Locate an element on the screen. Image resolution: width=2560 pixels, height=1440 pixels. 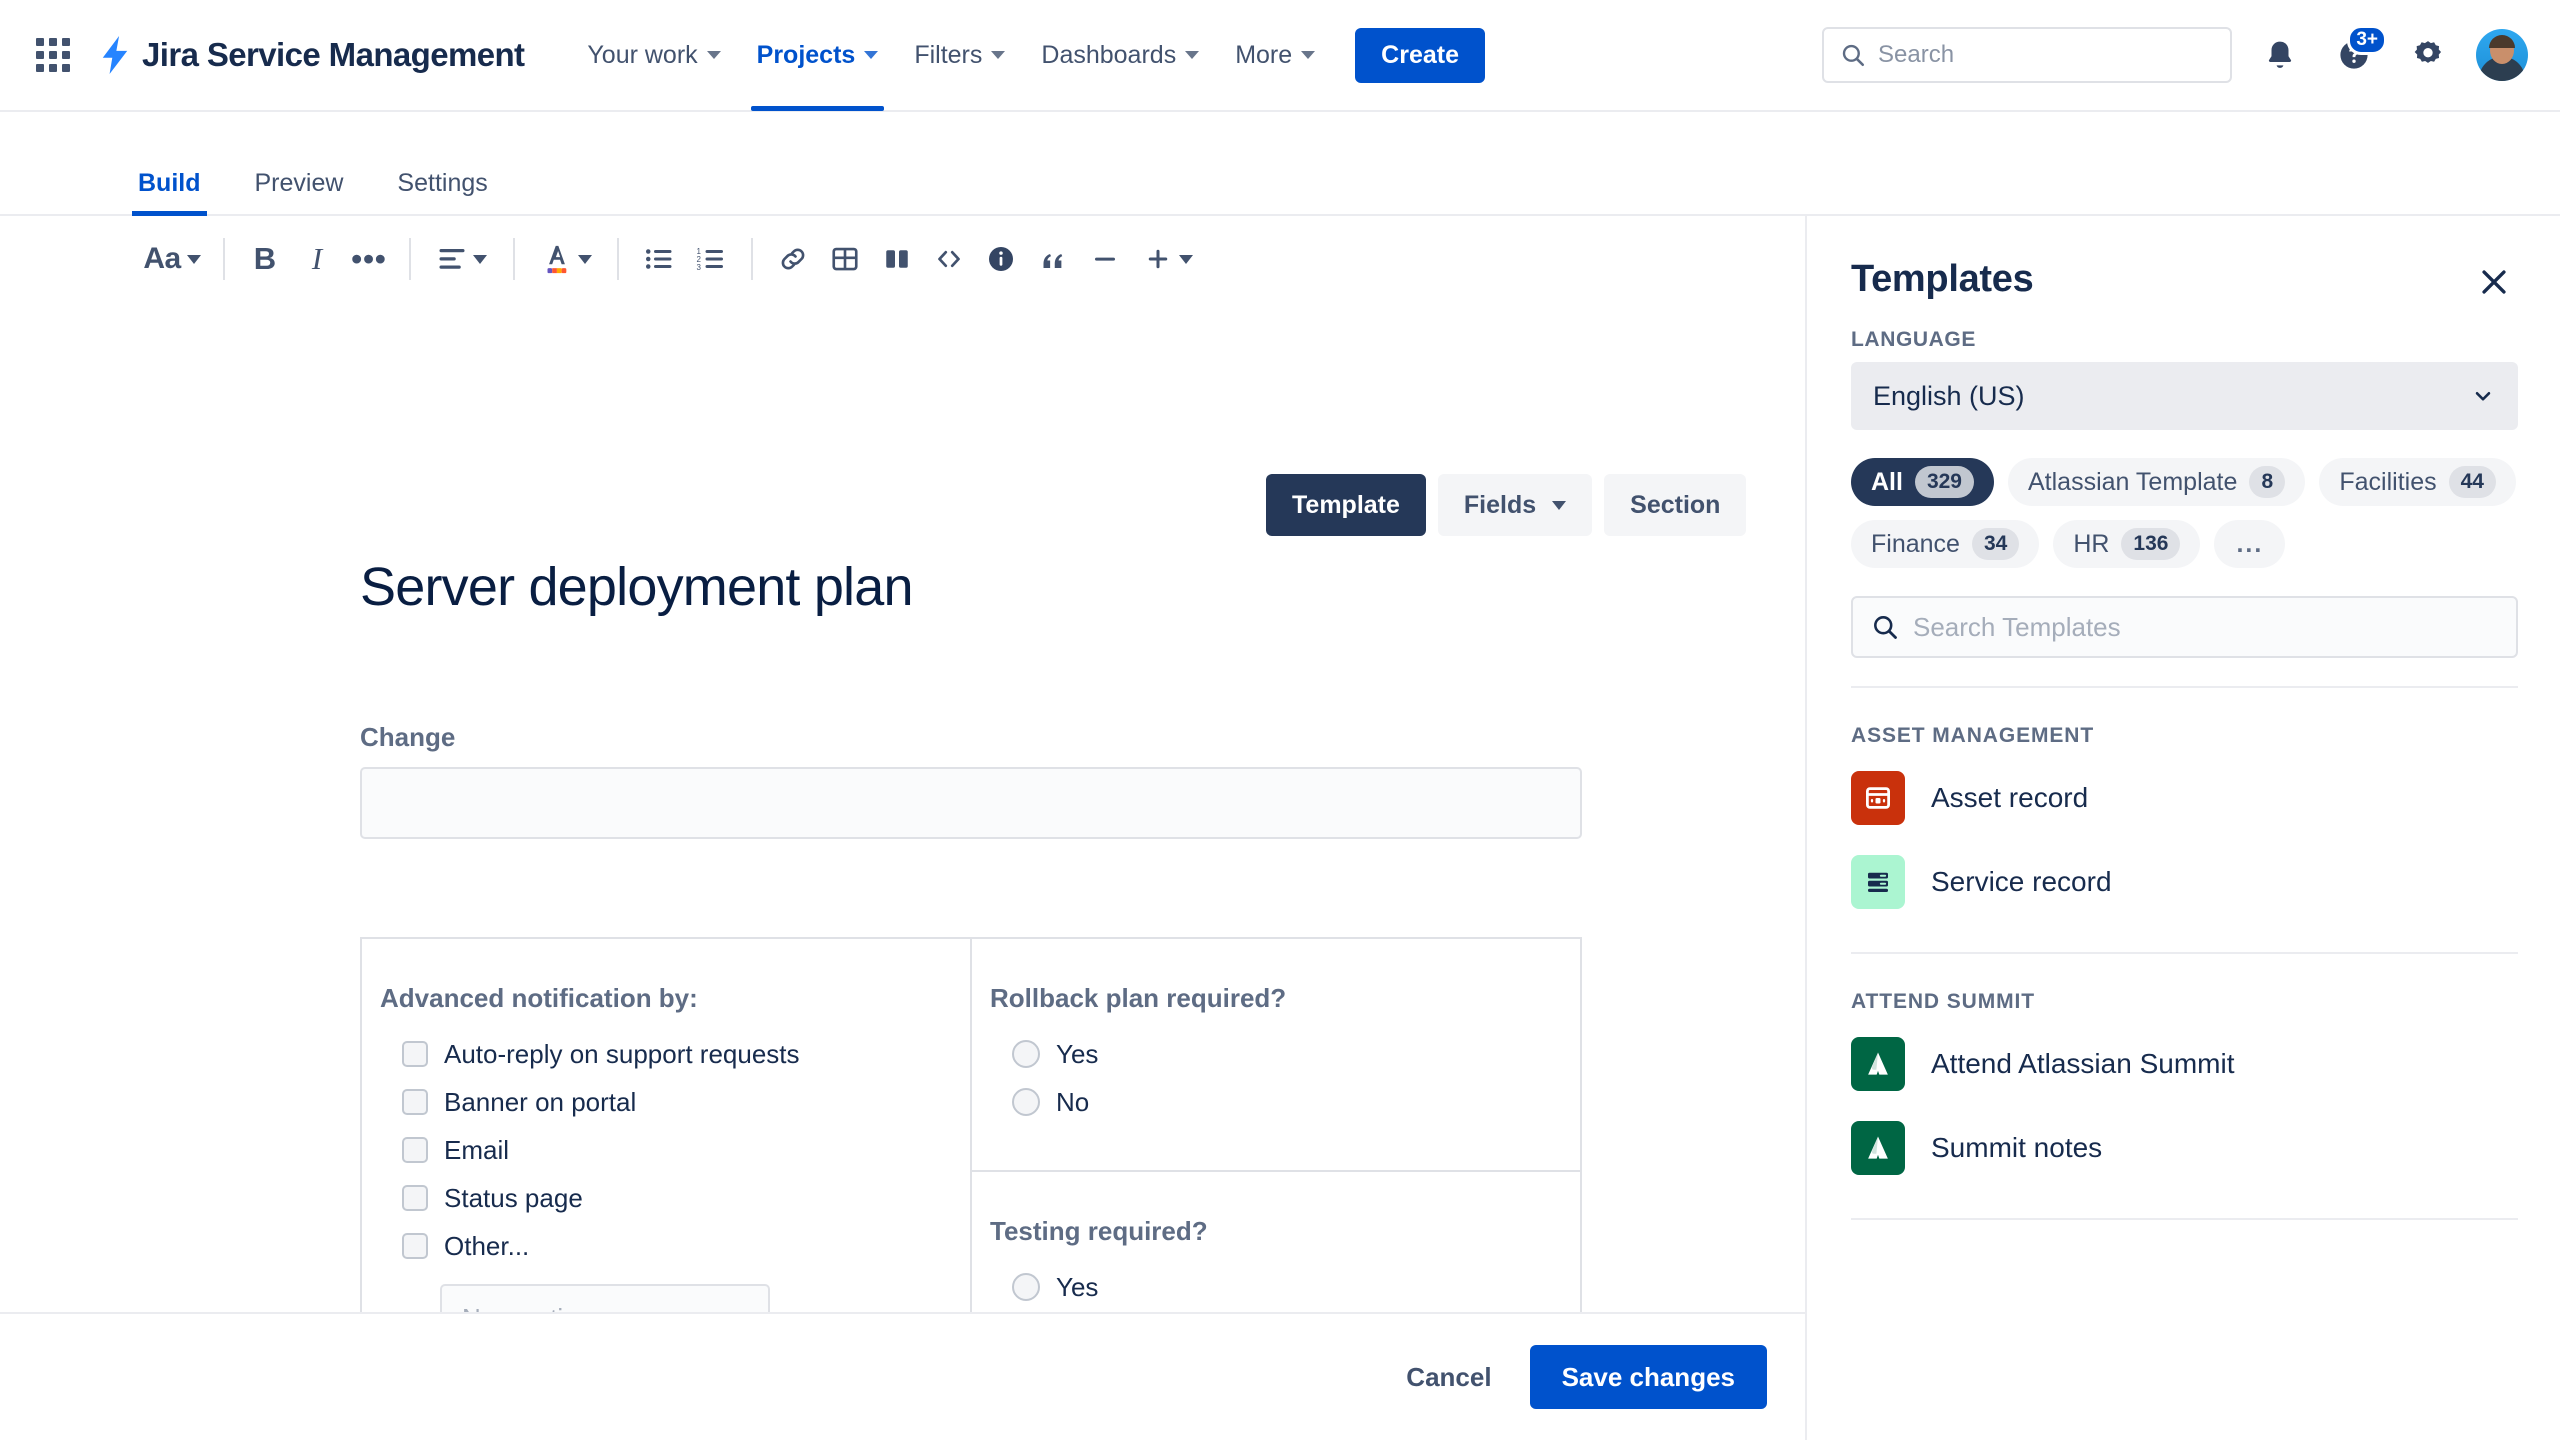
nav-item-projects: Projects is located at coordinates (818, 55).